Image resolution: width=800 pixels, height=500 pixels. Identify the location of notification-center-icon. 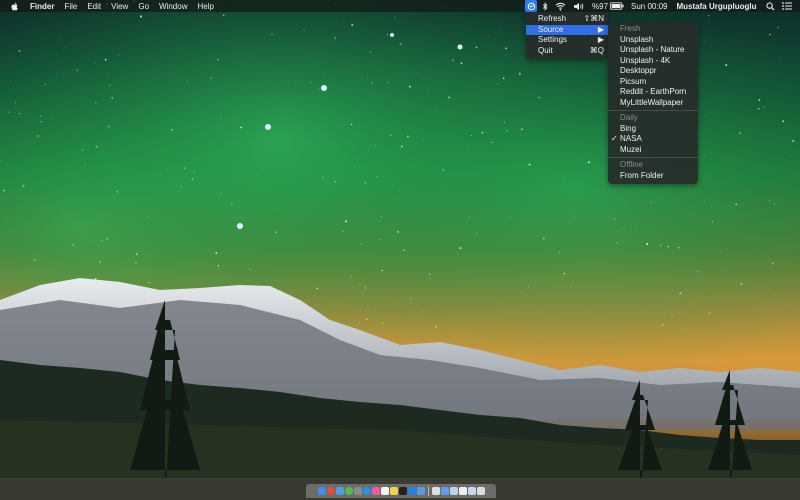
(786, 6).